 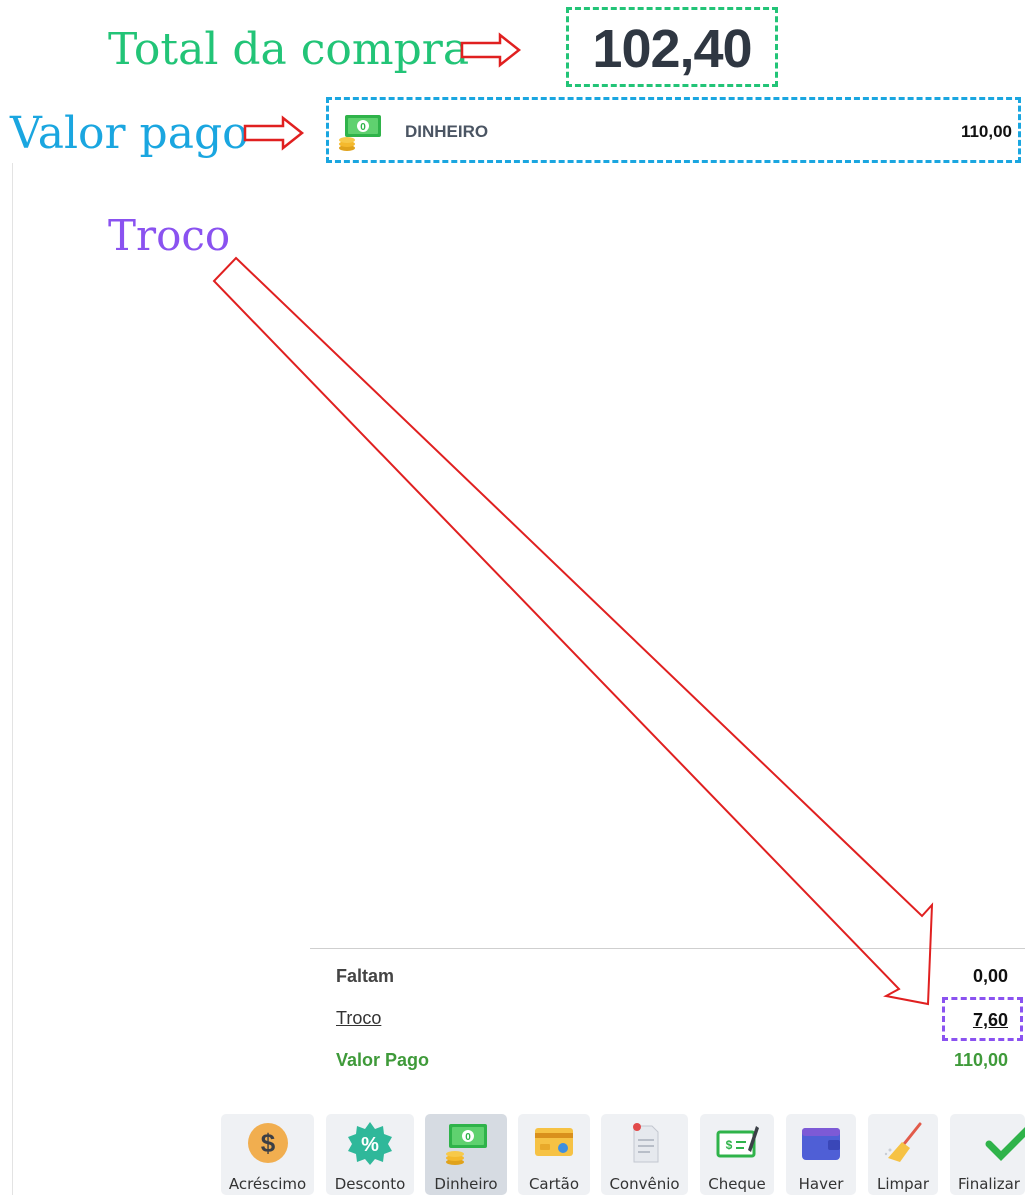 What do you see at coordinates (468, 1137) in the screenshot?
I see `svg-text: 0` at bounding box center [468, 1137].